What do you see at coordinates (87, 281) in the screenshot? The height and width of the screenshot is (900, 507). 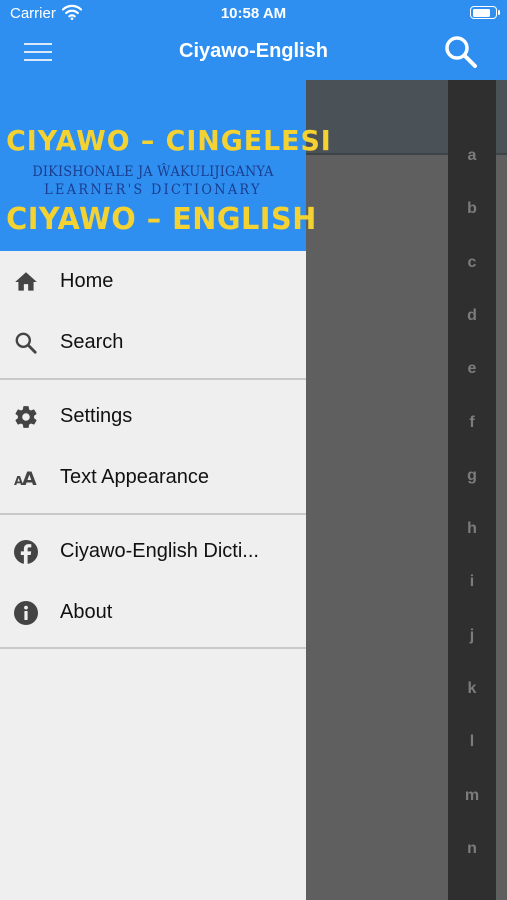 I see `menu-item-home-label: Home` at bounding box center [87, 281].